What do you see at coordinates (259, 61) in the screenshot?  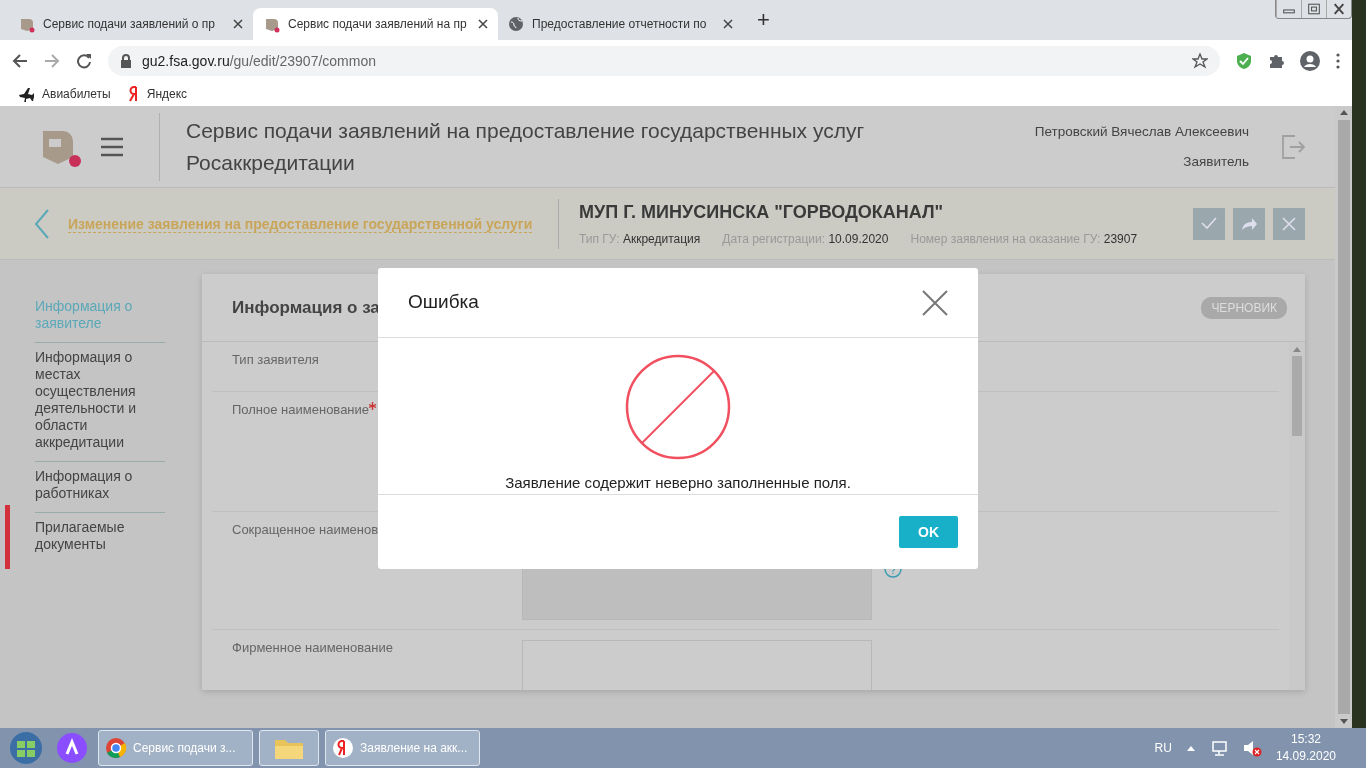 I see `url-text: gu2.fsa.gov.ru/gu/edit/23907/common` at bounding box center [259, 61].